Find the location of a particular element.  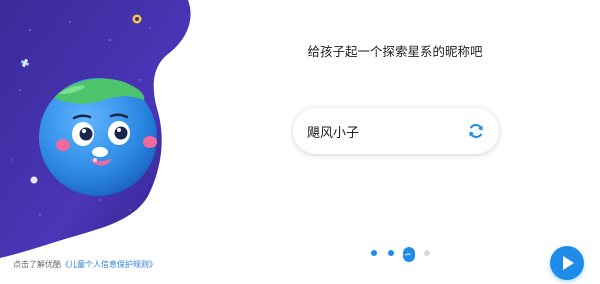

planet-dot-icon is located at coordinates (409, 256).